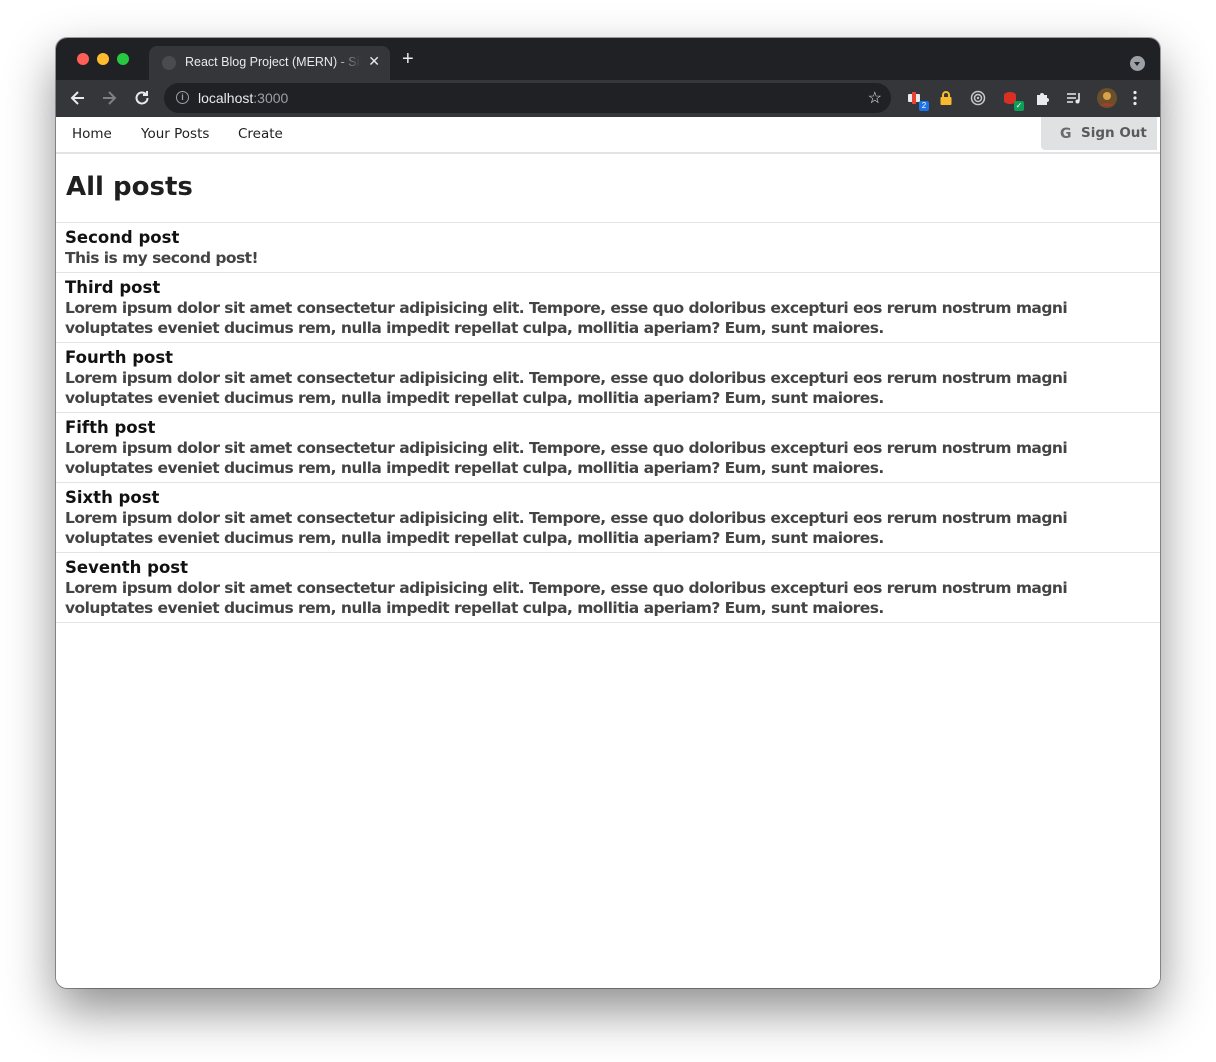 This screenshot has height=1062, width=1216. What do you see at coordinates (112, 497) in the screenshot?
I see `post-title: Sixth post` at bounding box center [112, 497].